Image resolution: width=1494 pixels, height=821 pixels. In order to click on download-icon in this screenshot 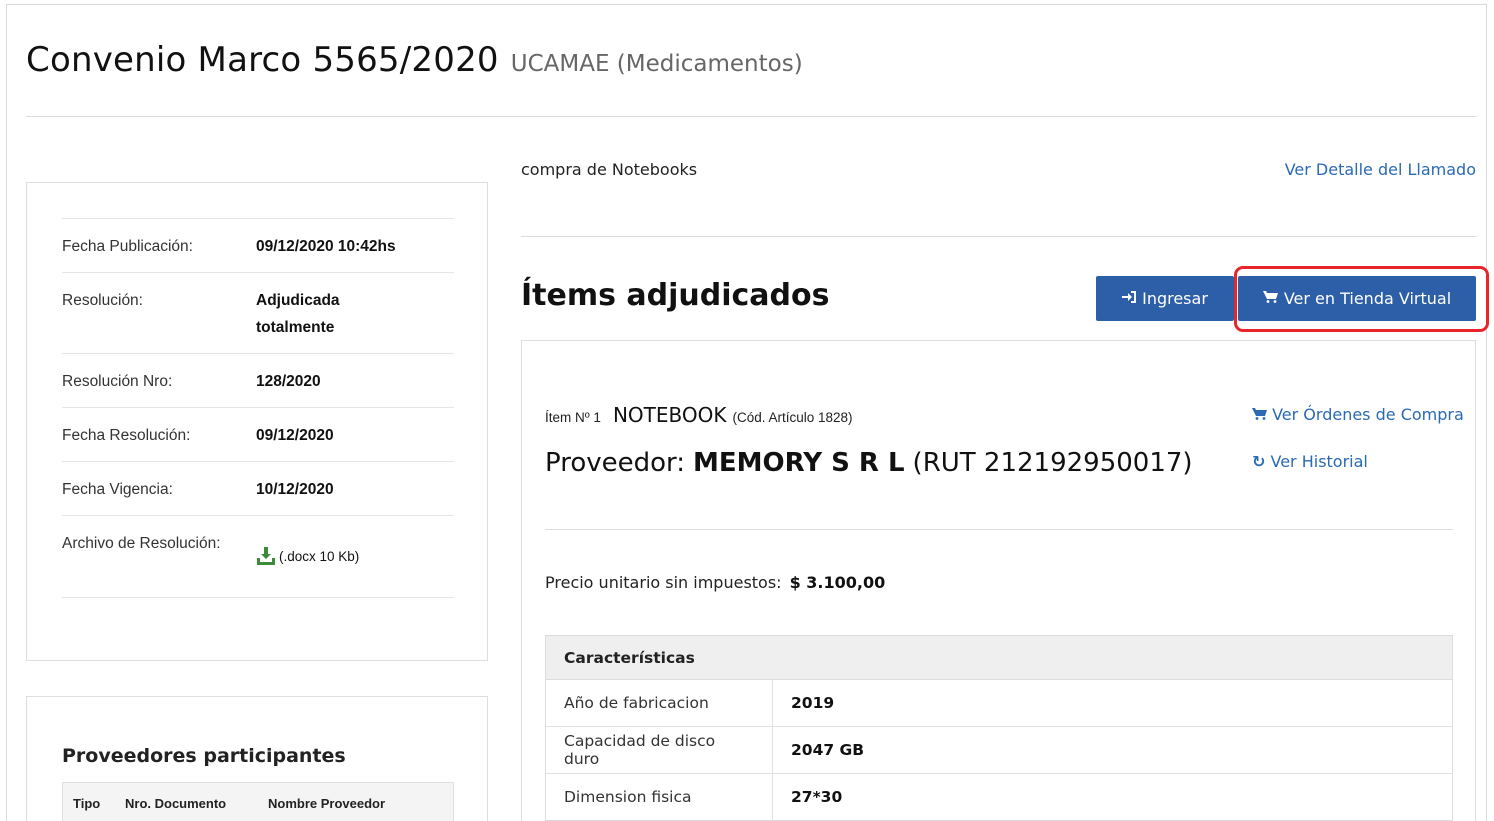, I will do `click(266, 556)`.